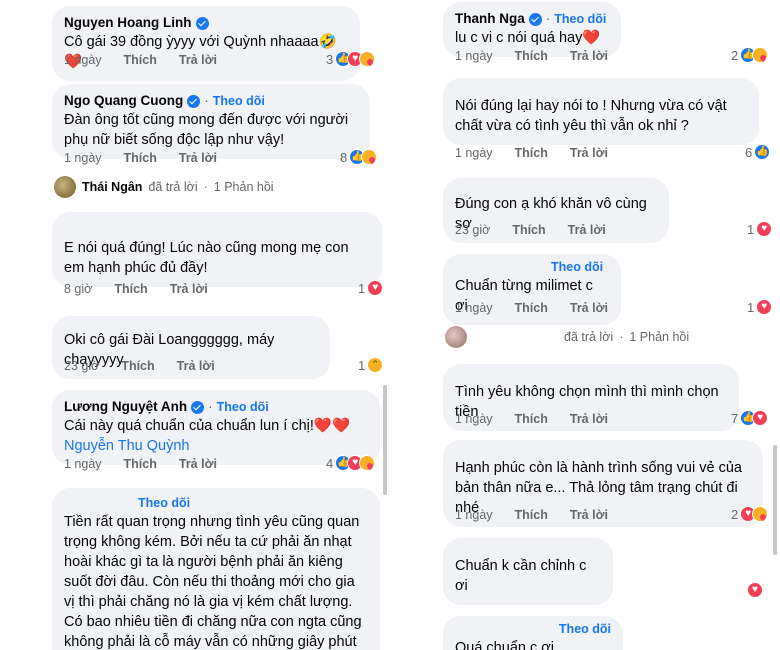 The height and width of the screenshot is (650, 780). I want to click on comment-actions: 8 giờ Thích Trả lời, so click(136, 289).